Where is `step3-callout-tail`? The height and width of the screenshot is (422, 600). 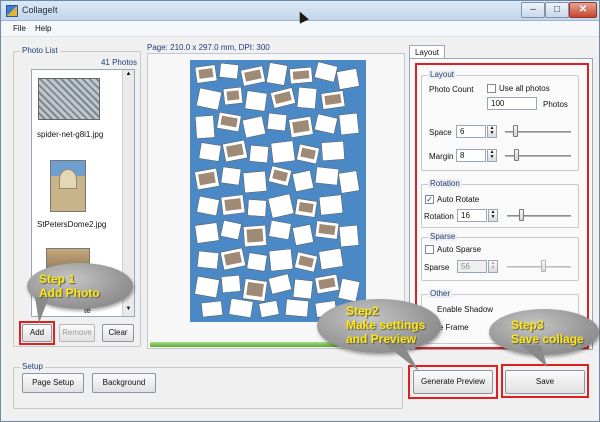 step3-callout-tail is located at coordinates (534, 356).